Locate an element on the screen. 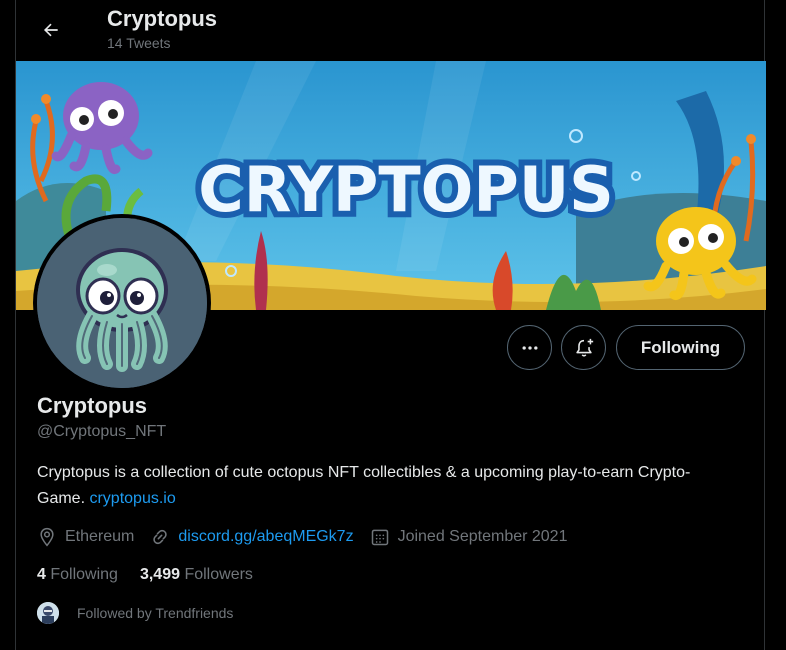 The height and width of the screenshot is (650, 786). website-item: discord.gg/abeqMEGk7z is located at coordinates (252, 537).